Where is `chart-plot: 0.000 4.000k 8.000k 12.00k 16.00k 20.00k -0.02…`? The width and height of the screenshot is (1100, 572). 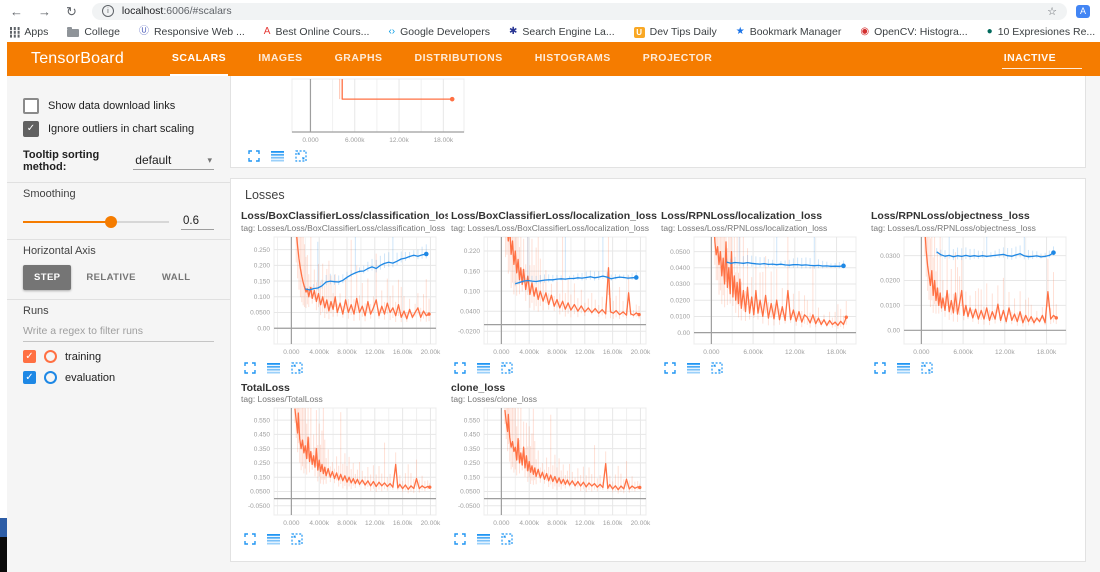 chart-plot: 0.000 4.000k 8.000k 12.00k 16.00k 20.00k -0.02… is located at coordinates (551, 296).